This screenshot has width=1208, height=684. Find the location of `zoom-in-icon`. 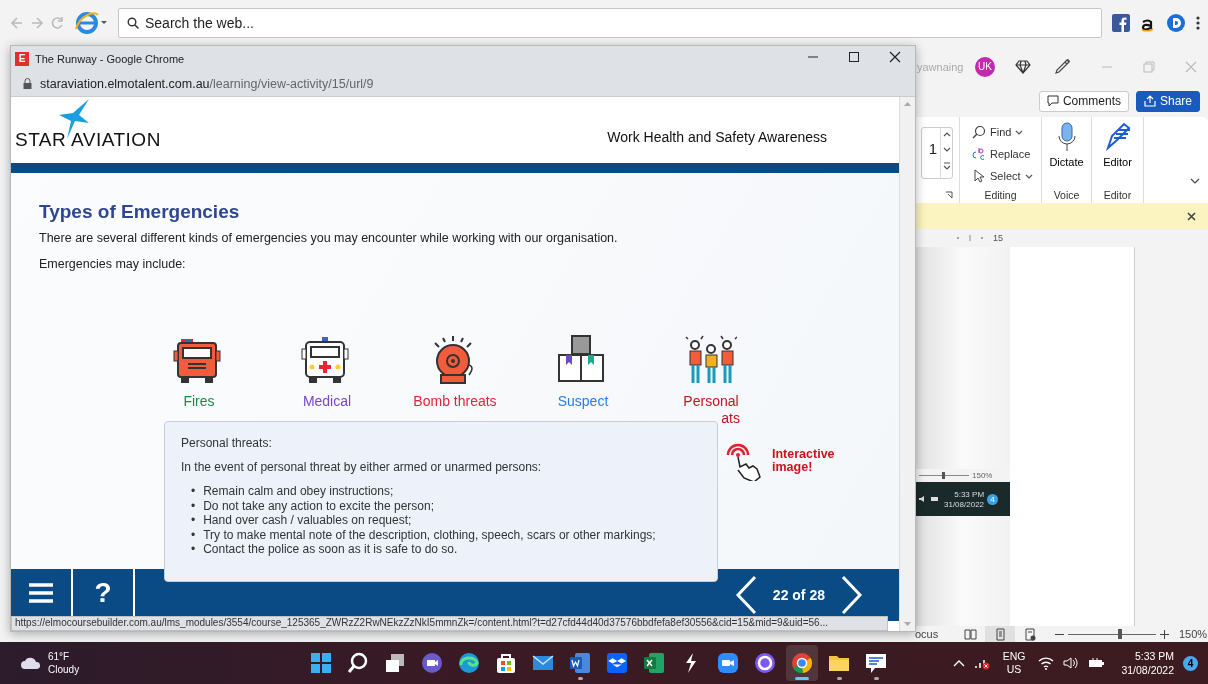

zoom-in-icon is located at coordinates (1164, 634).